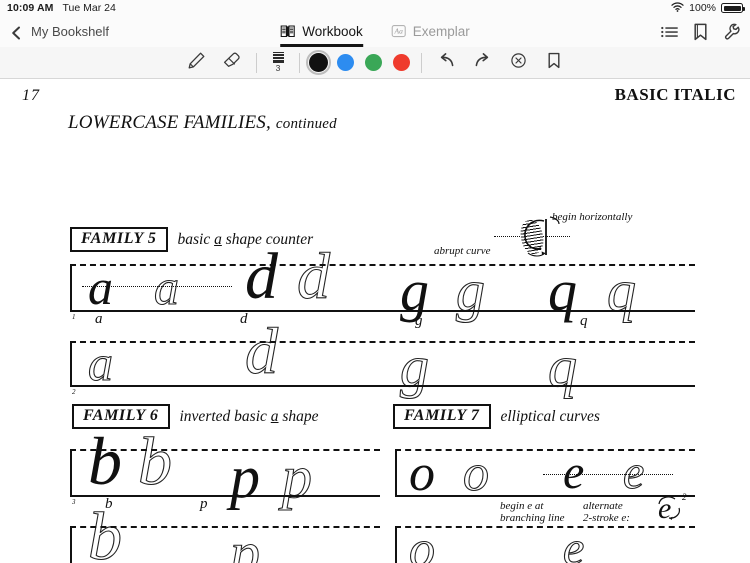 The height and width of the screenshot is (563, 750). I want to click on color-swatch-black, so click(318, 62).